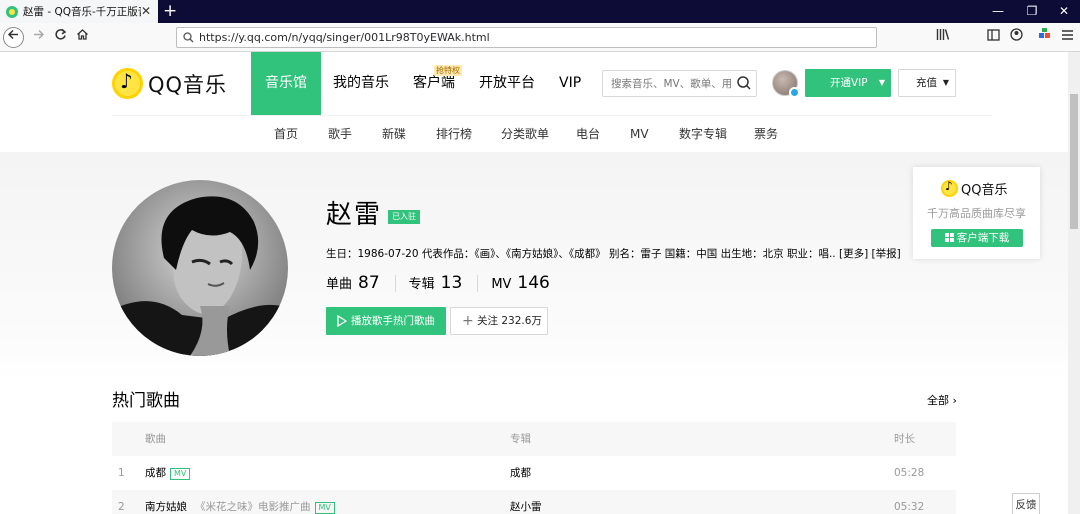 The image size is (1080, 514). I want to click on song-number: 1, so click(121, 473).